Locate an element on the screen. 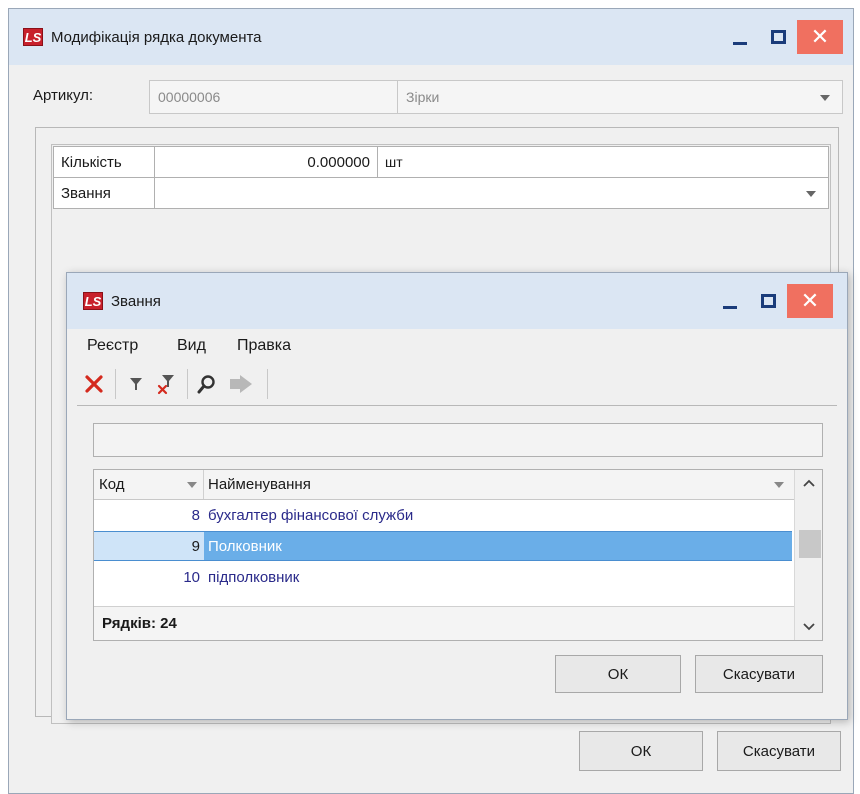  article-code-value: 00000006 is located at coordinates (189, 97).